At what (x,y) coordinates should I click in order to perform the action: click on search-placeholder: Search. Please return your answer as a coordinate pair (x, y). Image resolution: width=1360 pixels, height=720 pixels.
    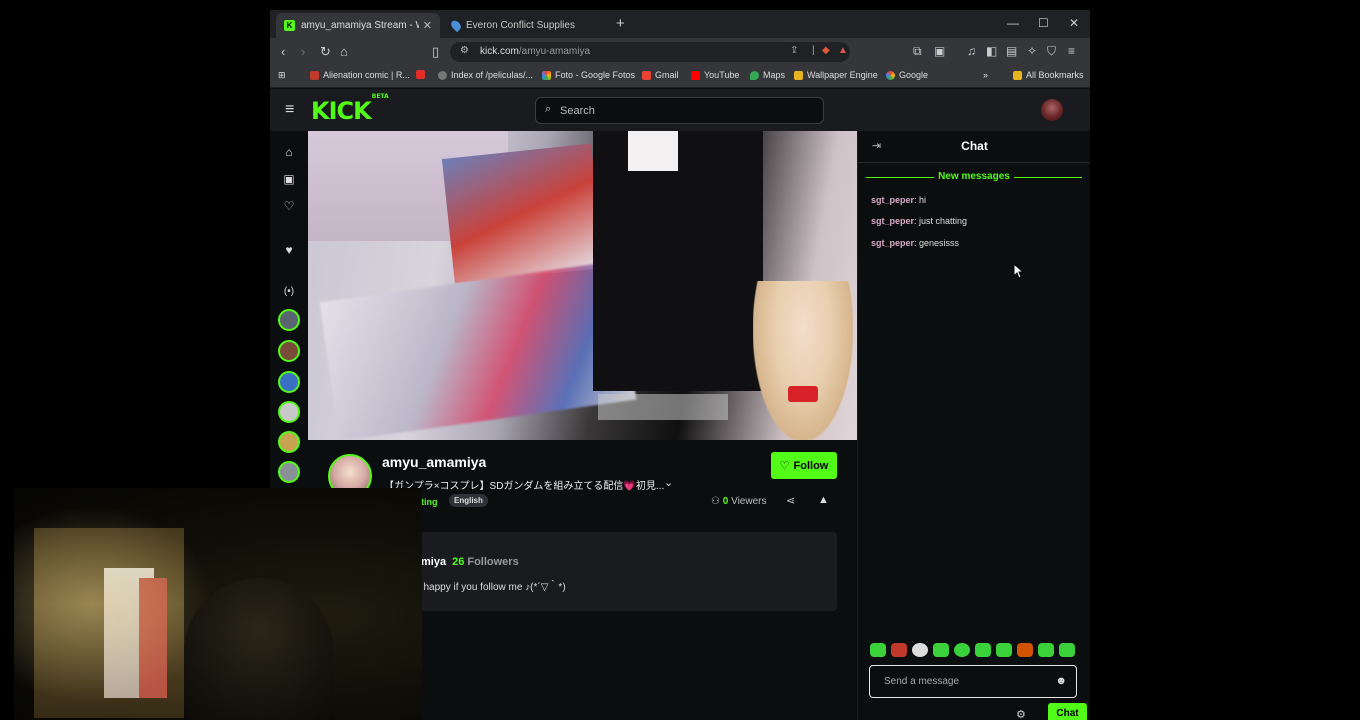
    Looking at the image, I should click on (577, 111).